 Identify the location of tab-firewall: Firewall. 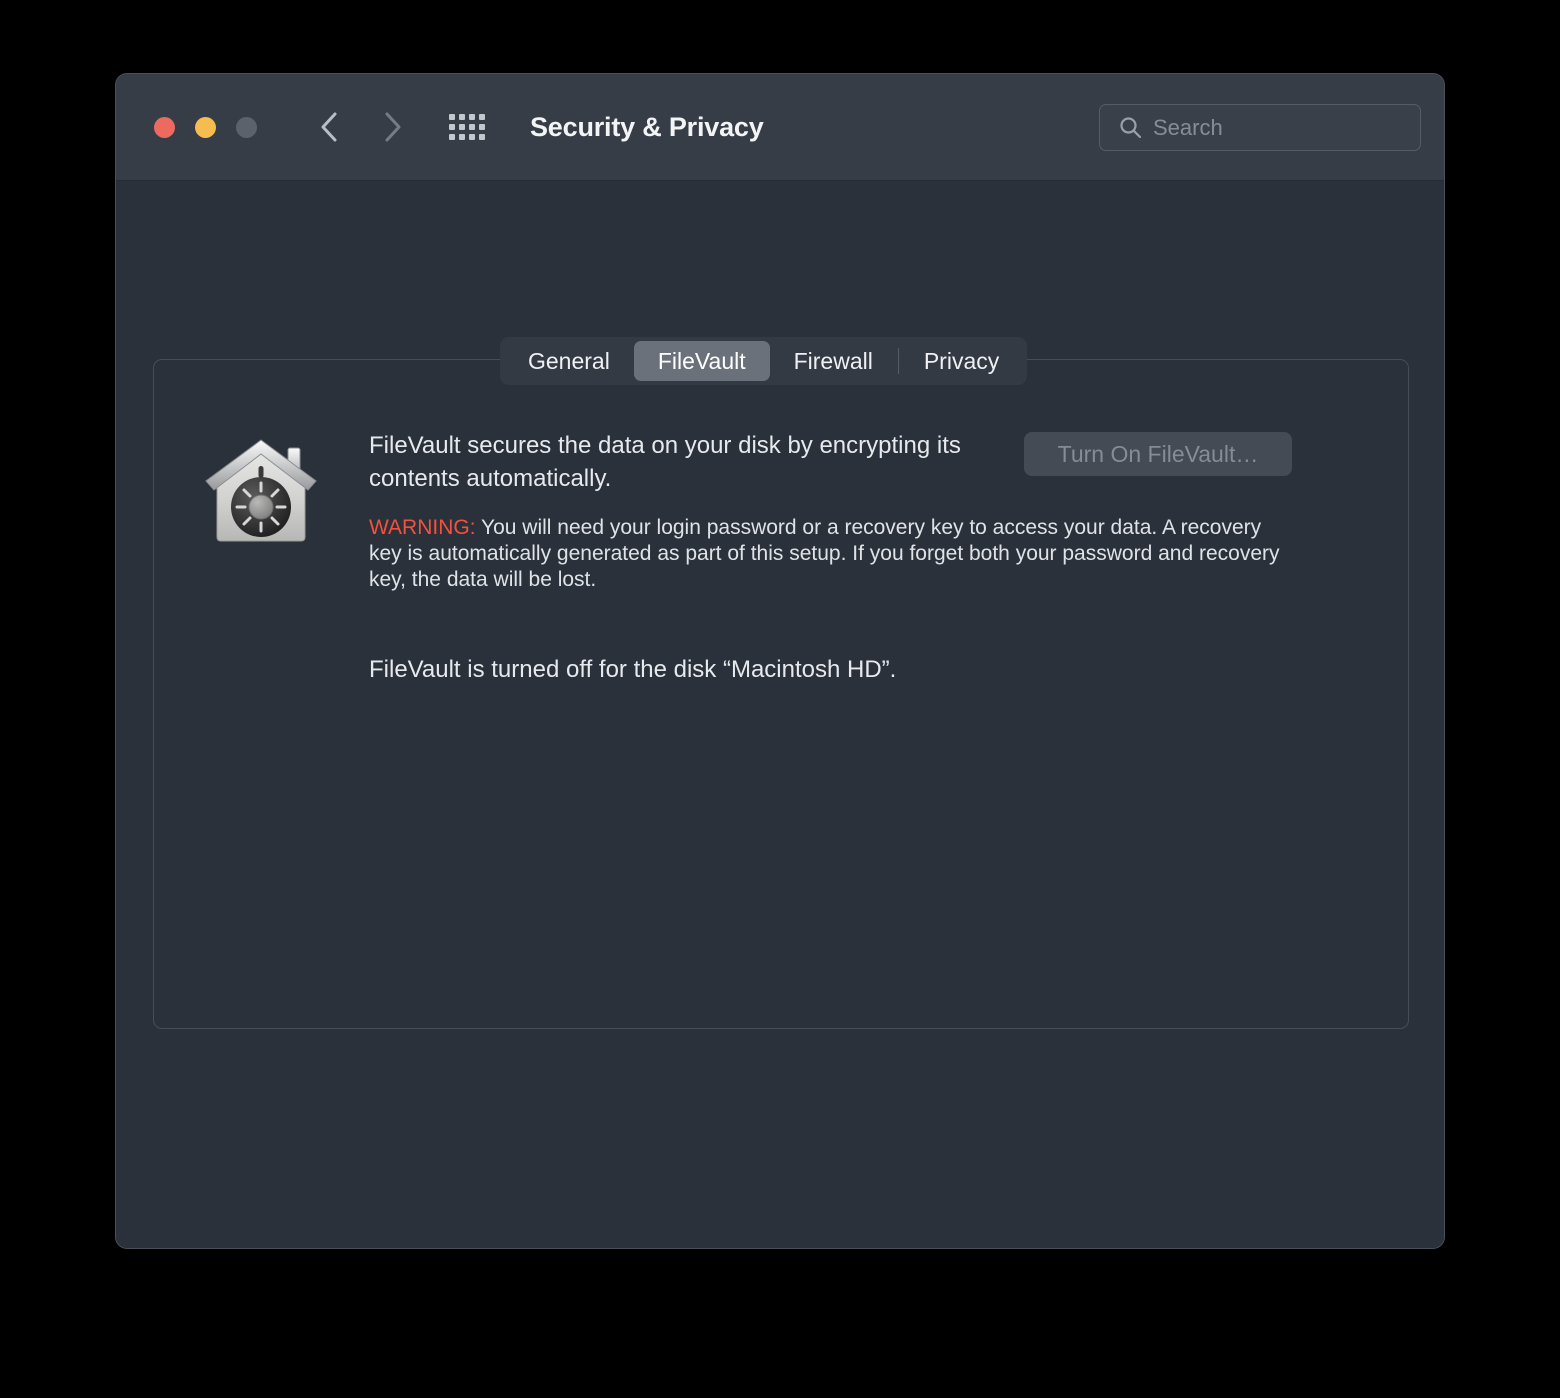
(833, 361).